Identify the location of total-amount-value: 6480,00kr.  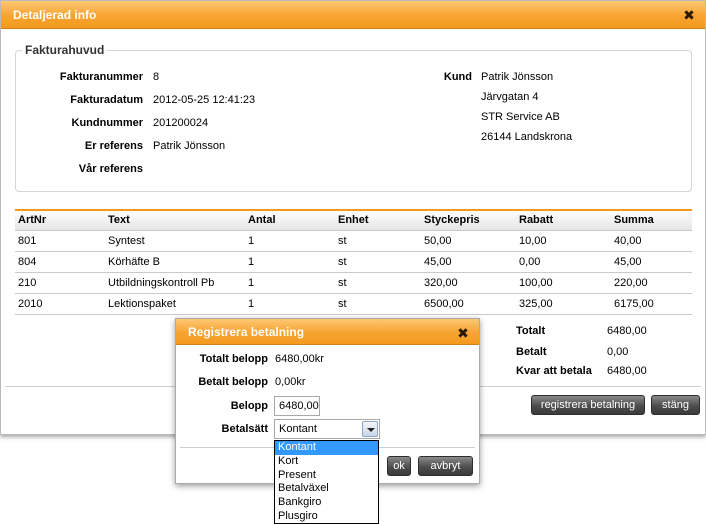
(299, 359).